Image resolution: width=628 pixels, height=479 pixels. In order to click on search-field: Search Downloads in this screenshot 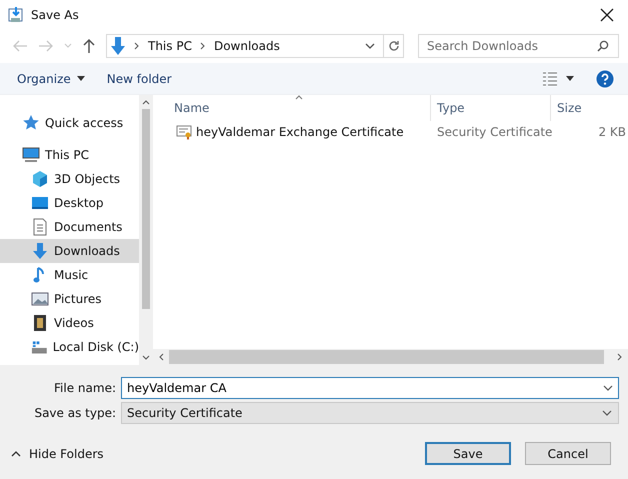, I will do `click(518, 46)`.